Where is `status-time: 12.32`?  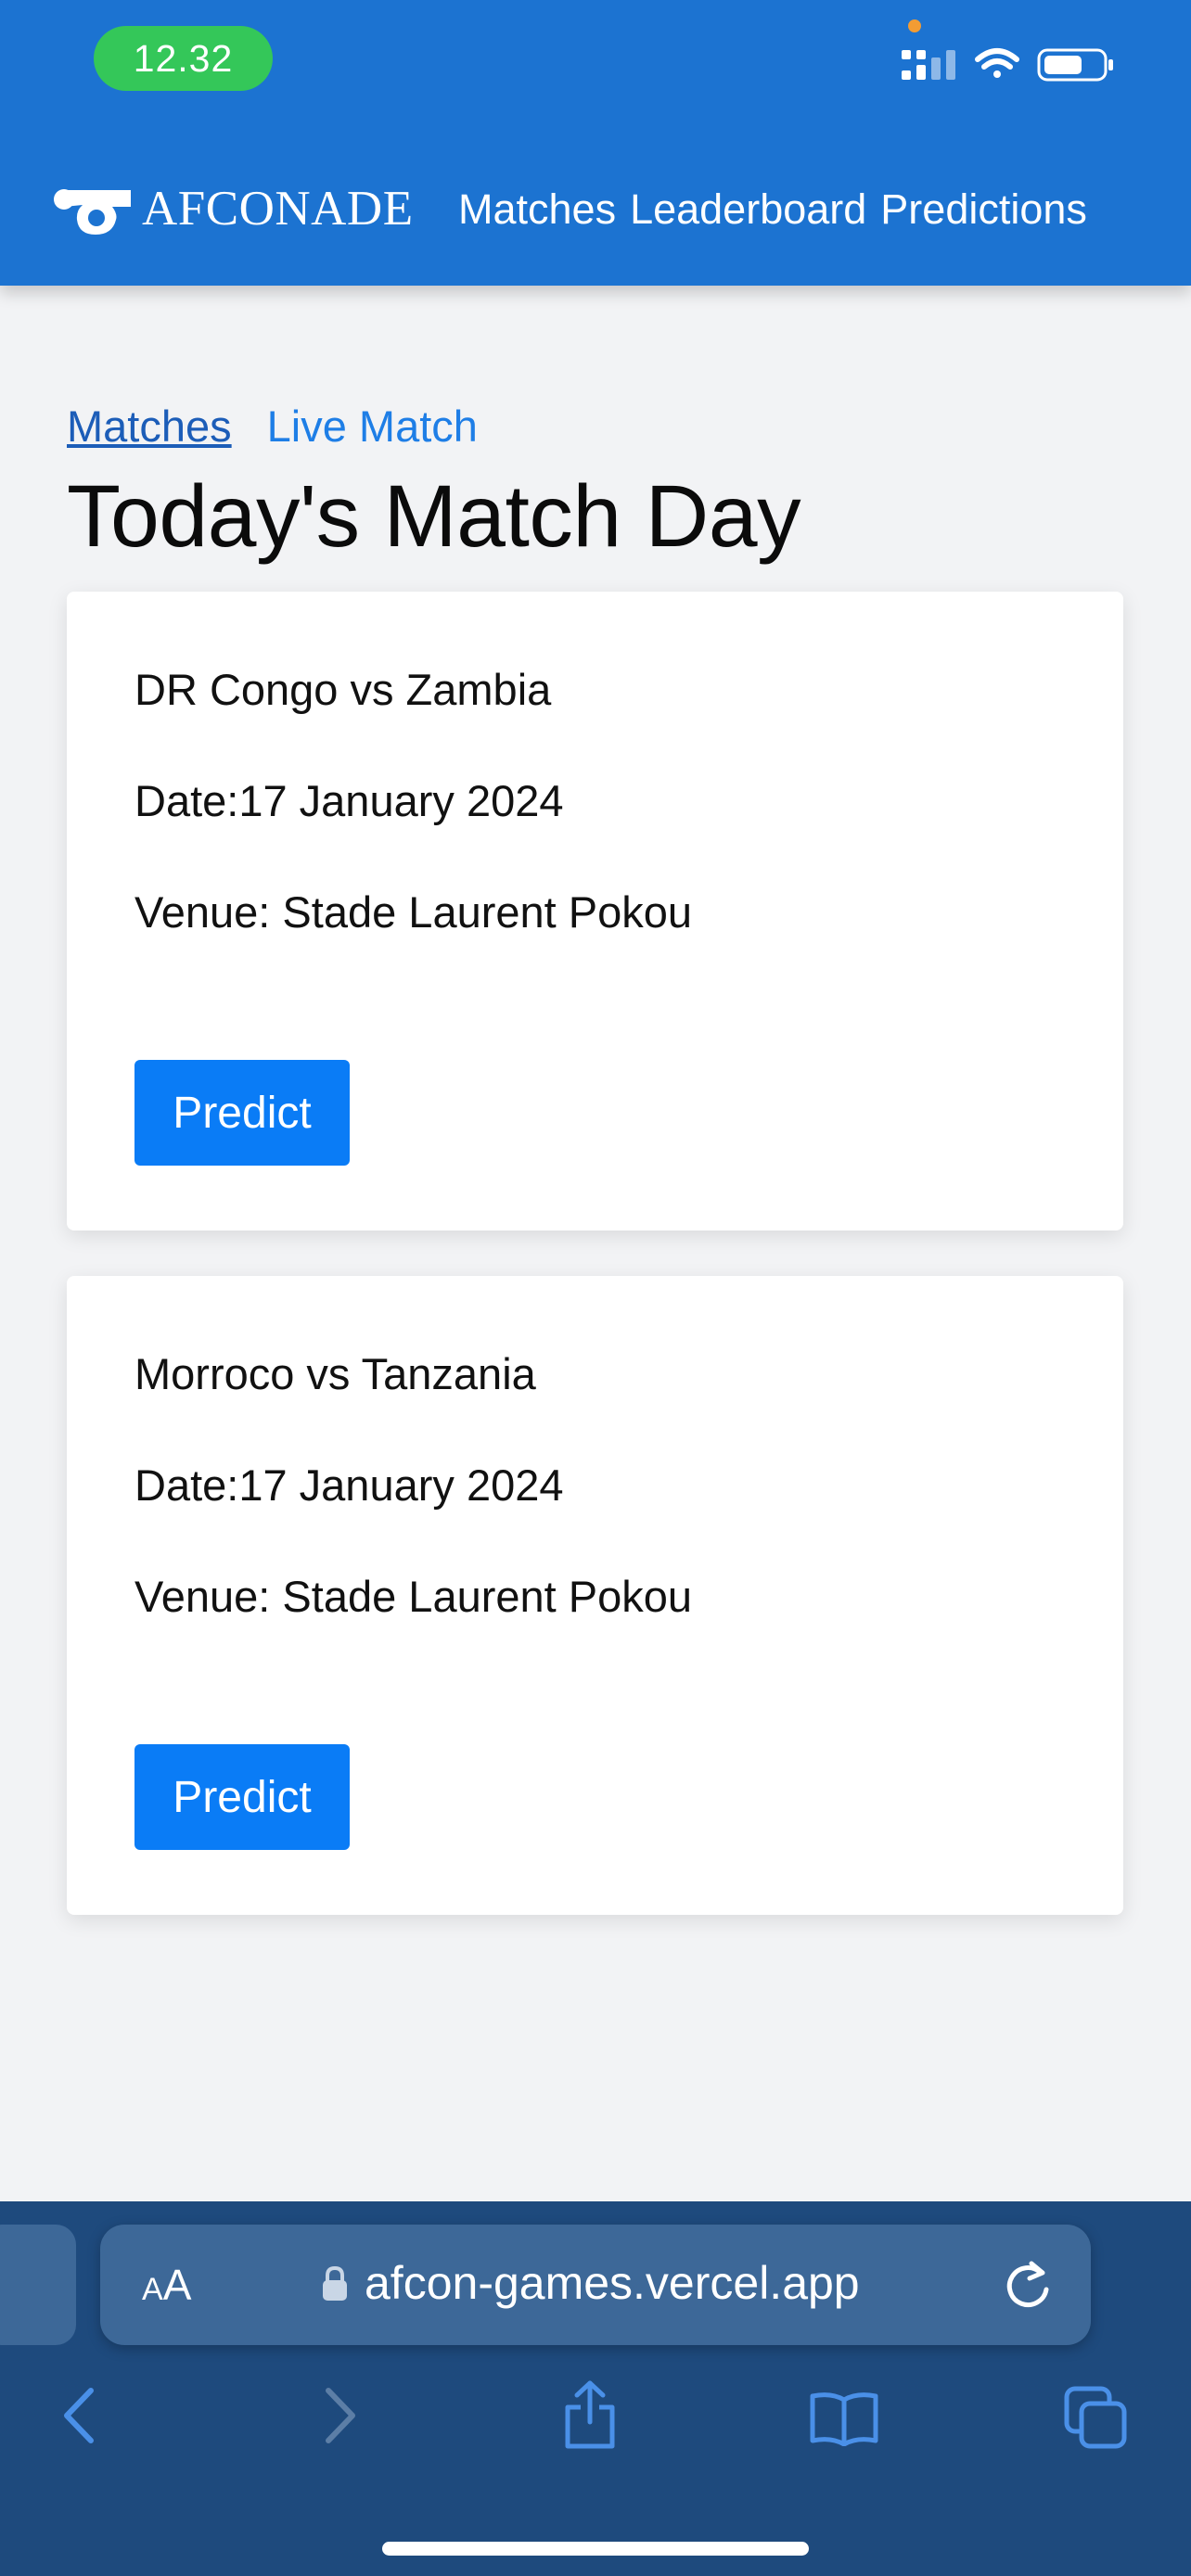
status-time: 12.32 is located at coordinates (183, 59).